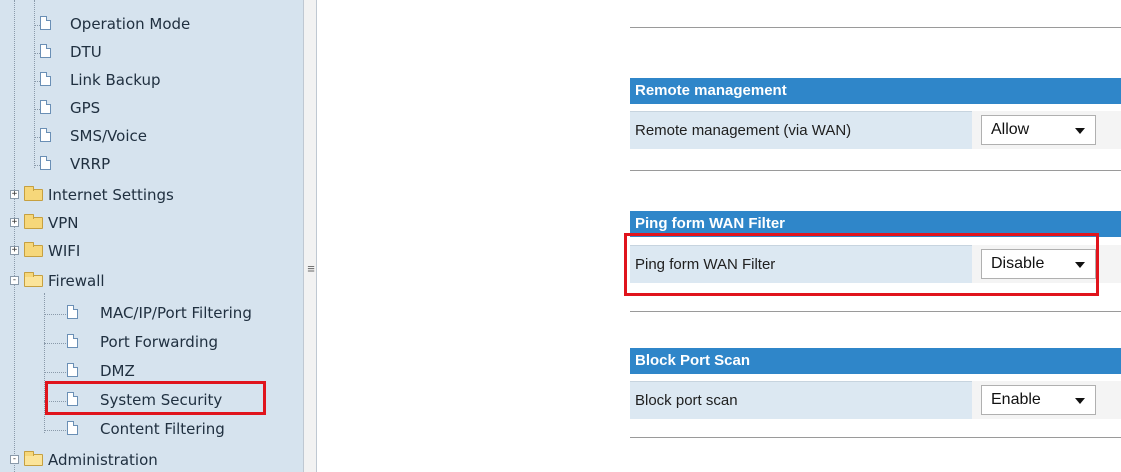  What do you see at coordinates (111, 195) in the screenshot?
I see `sidebar-item-label: Internet Settings` at bounding box center [111, 195].